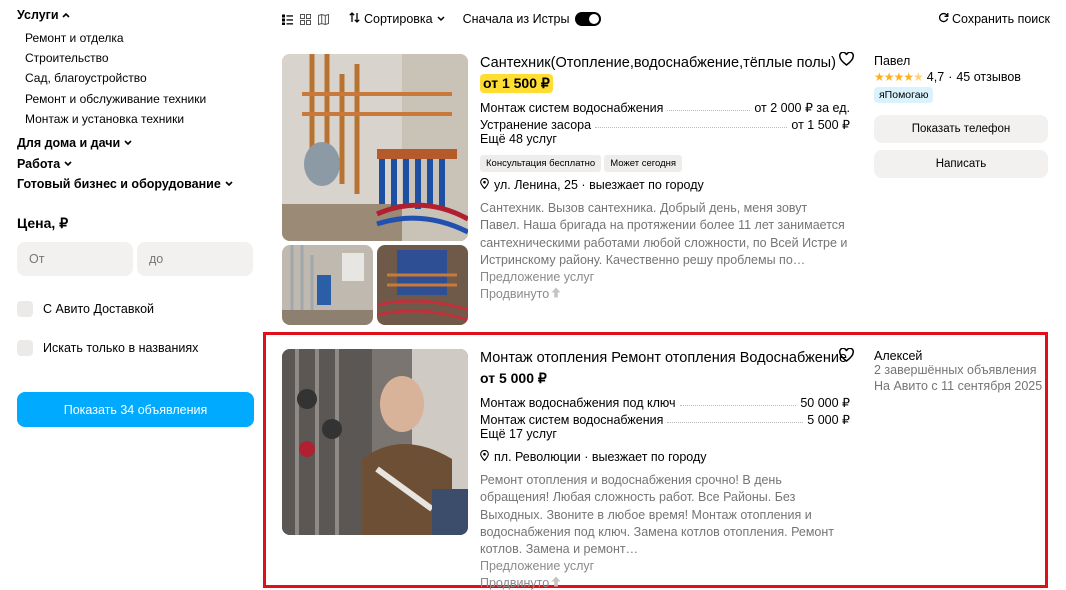 This screenshot has width=1066, height=590. What do you see at coordinates (69, 143) in the screenshot?
I see `category-label: Для дома и дачи` at bounding box center [69, 143].